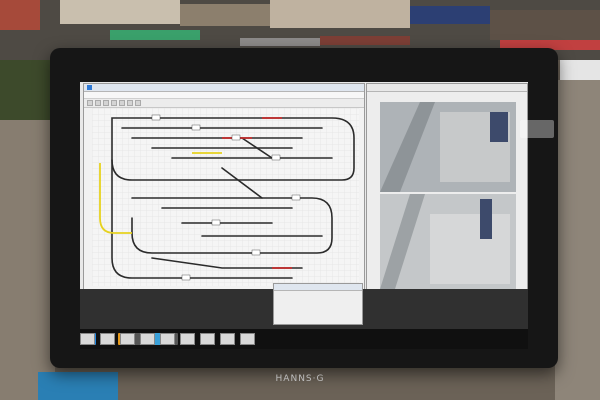 This screenshot has height=400, width=600. Describe the element at coordinates (89, 87) in the screenshot. I see `app-icon` at that location.